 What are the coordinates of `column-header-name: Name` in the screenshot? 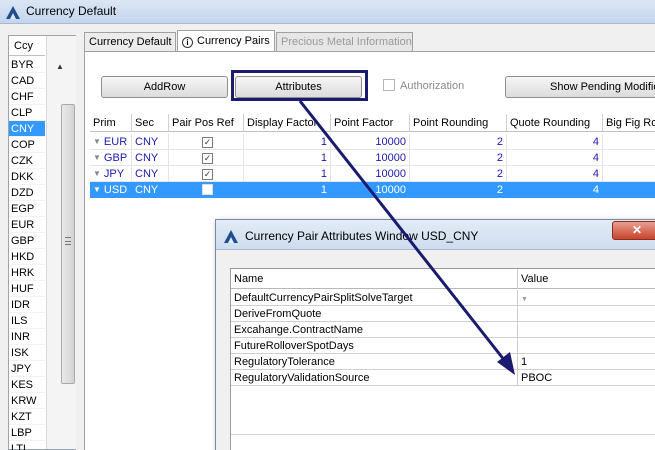 It's located at (374, 279).